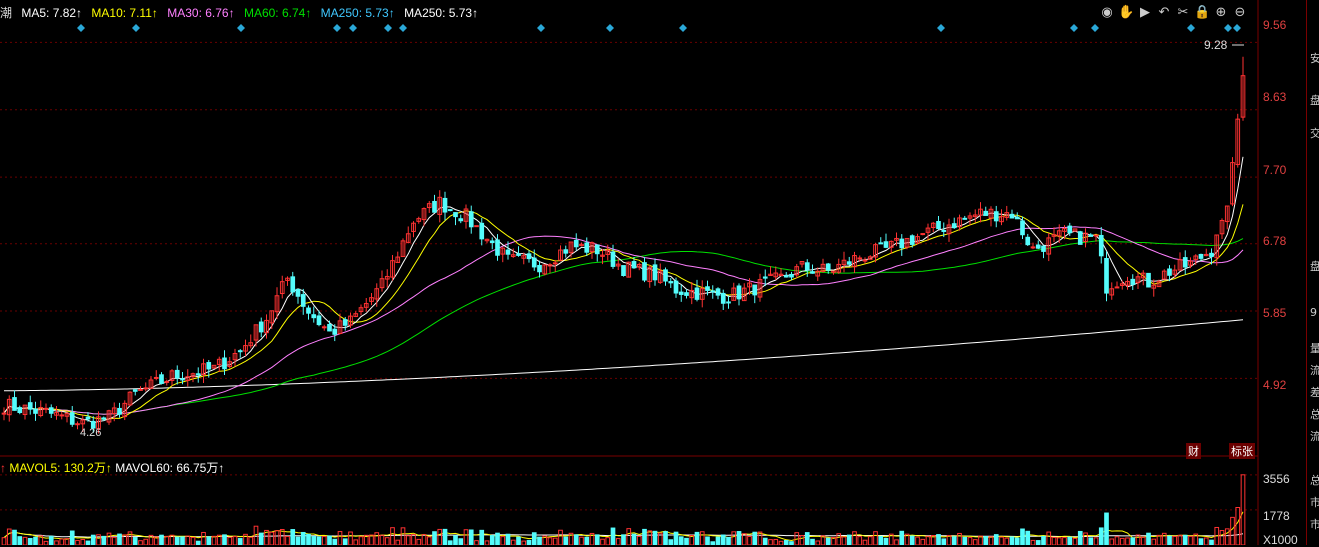 The width and height of the screenshot is (1319, 547). What do you see at coordinates (1240, 13) in the screenshot?
I see `zoom-out-icon: ⊖` at bounding box center [1240, 13].